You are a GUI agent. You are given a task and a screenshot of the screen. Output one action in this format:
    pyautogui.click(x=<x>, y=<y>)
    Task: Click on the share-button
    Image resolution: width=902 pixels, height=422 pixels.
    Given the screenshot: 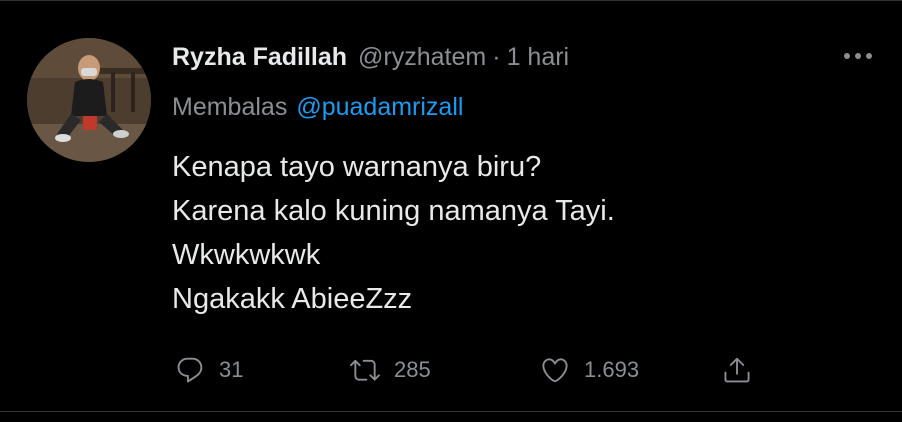 What is the action you would take?
    pyautogui.click(x=737, y=370)
    